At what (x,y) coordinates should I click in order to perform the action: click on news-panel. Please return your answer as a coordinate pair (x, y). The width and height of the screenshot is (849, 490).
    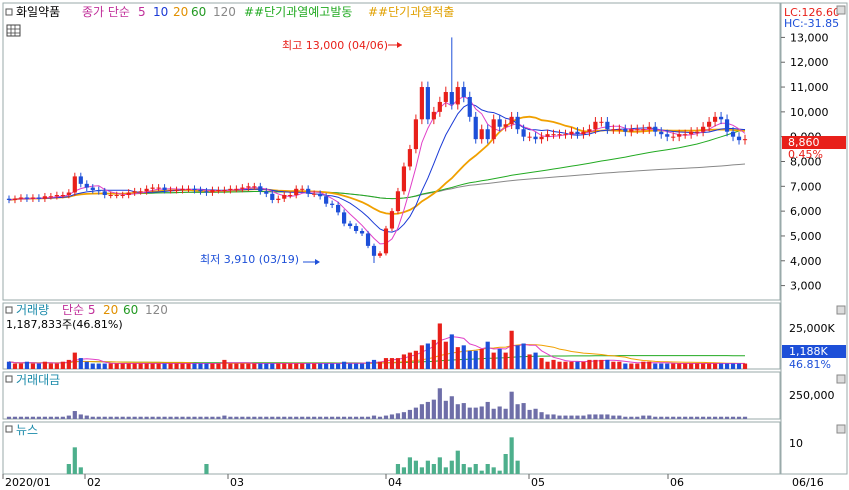
    Looking at the image, I should click on (391, 448).